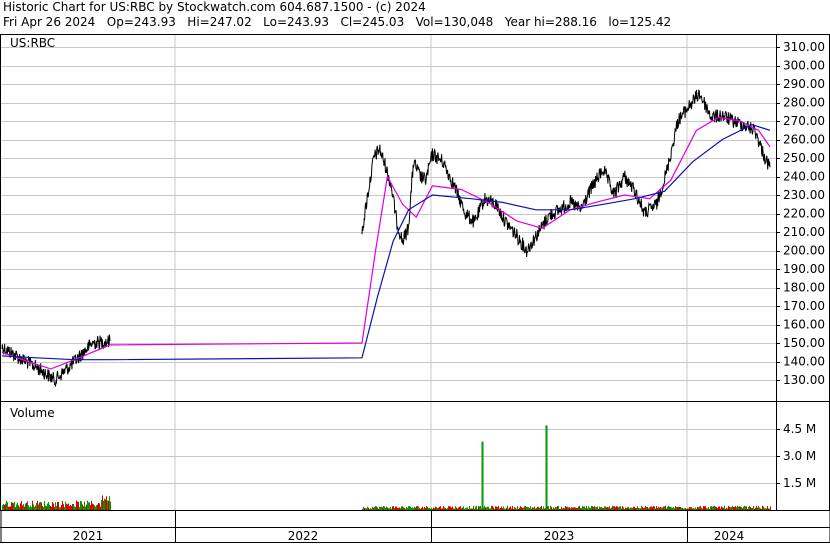 This screenshot has width=830, height=547. What do you see at coordinates (804, 195) in the screenshot?
I see `price-tick-label: 230.00` at bounding box center [804, 195].